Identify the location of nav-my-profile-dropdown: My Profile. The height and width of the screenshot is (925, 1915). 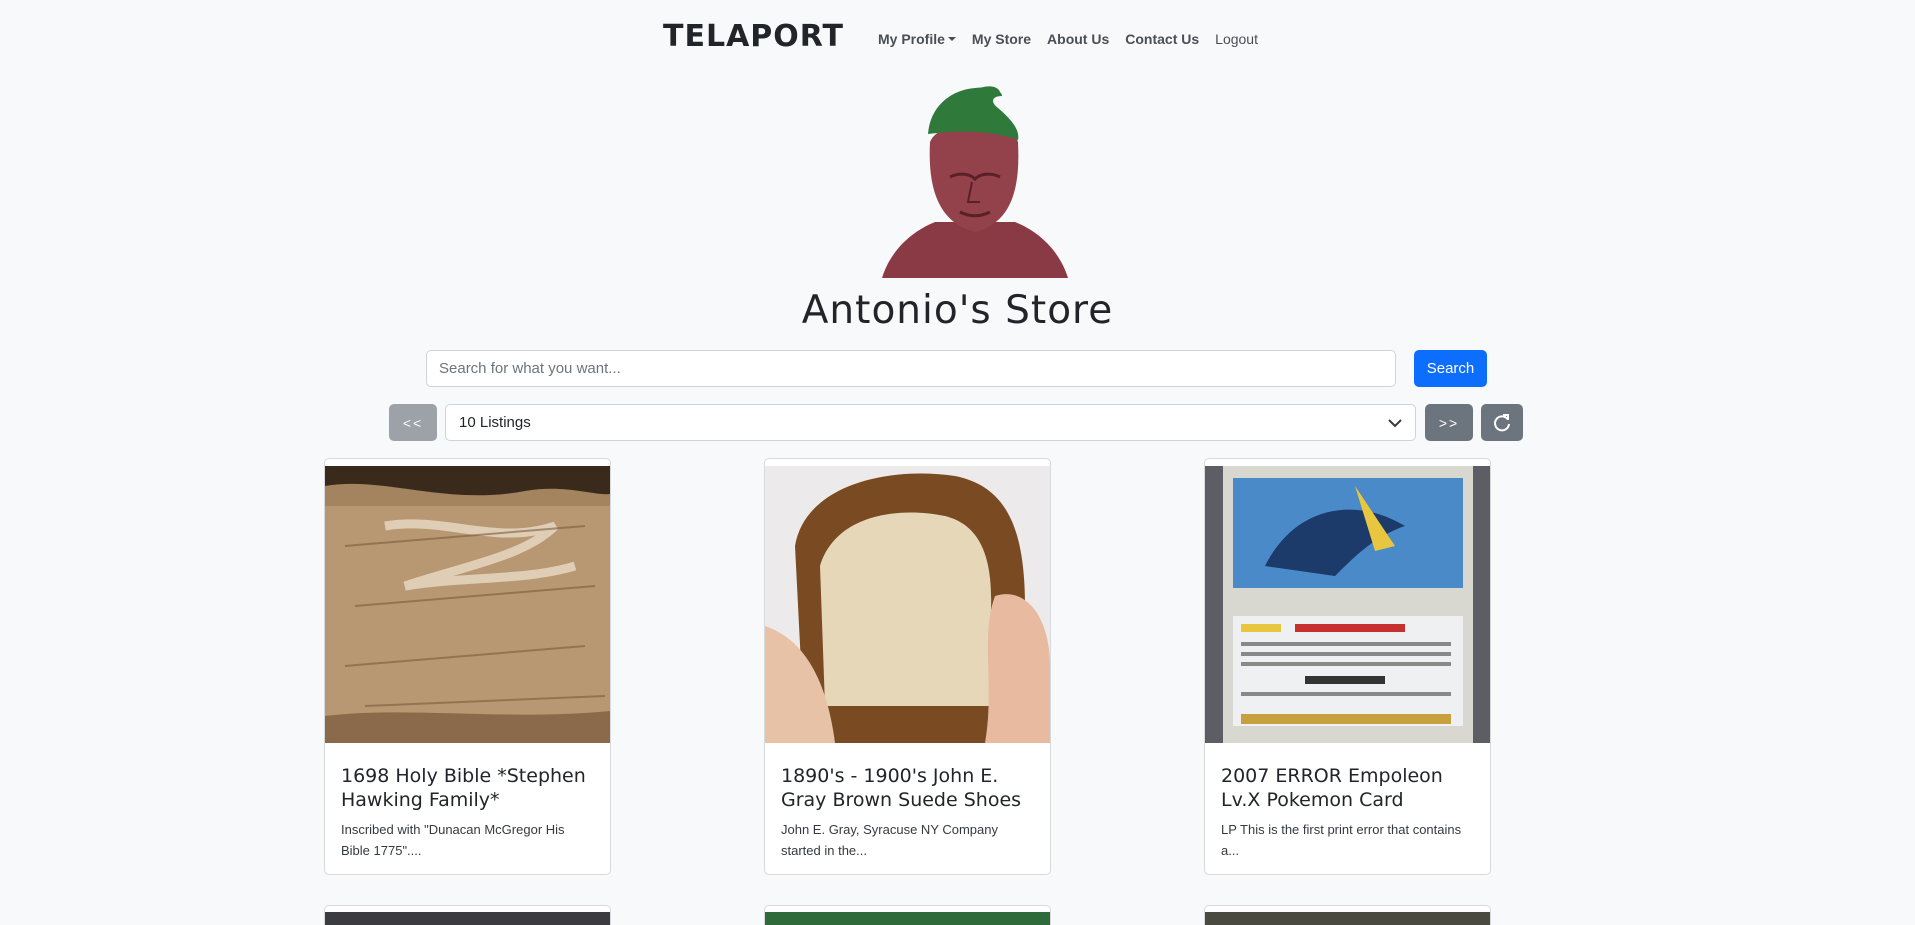
(917, 39).